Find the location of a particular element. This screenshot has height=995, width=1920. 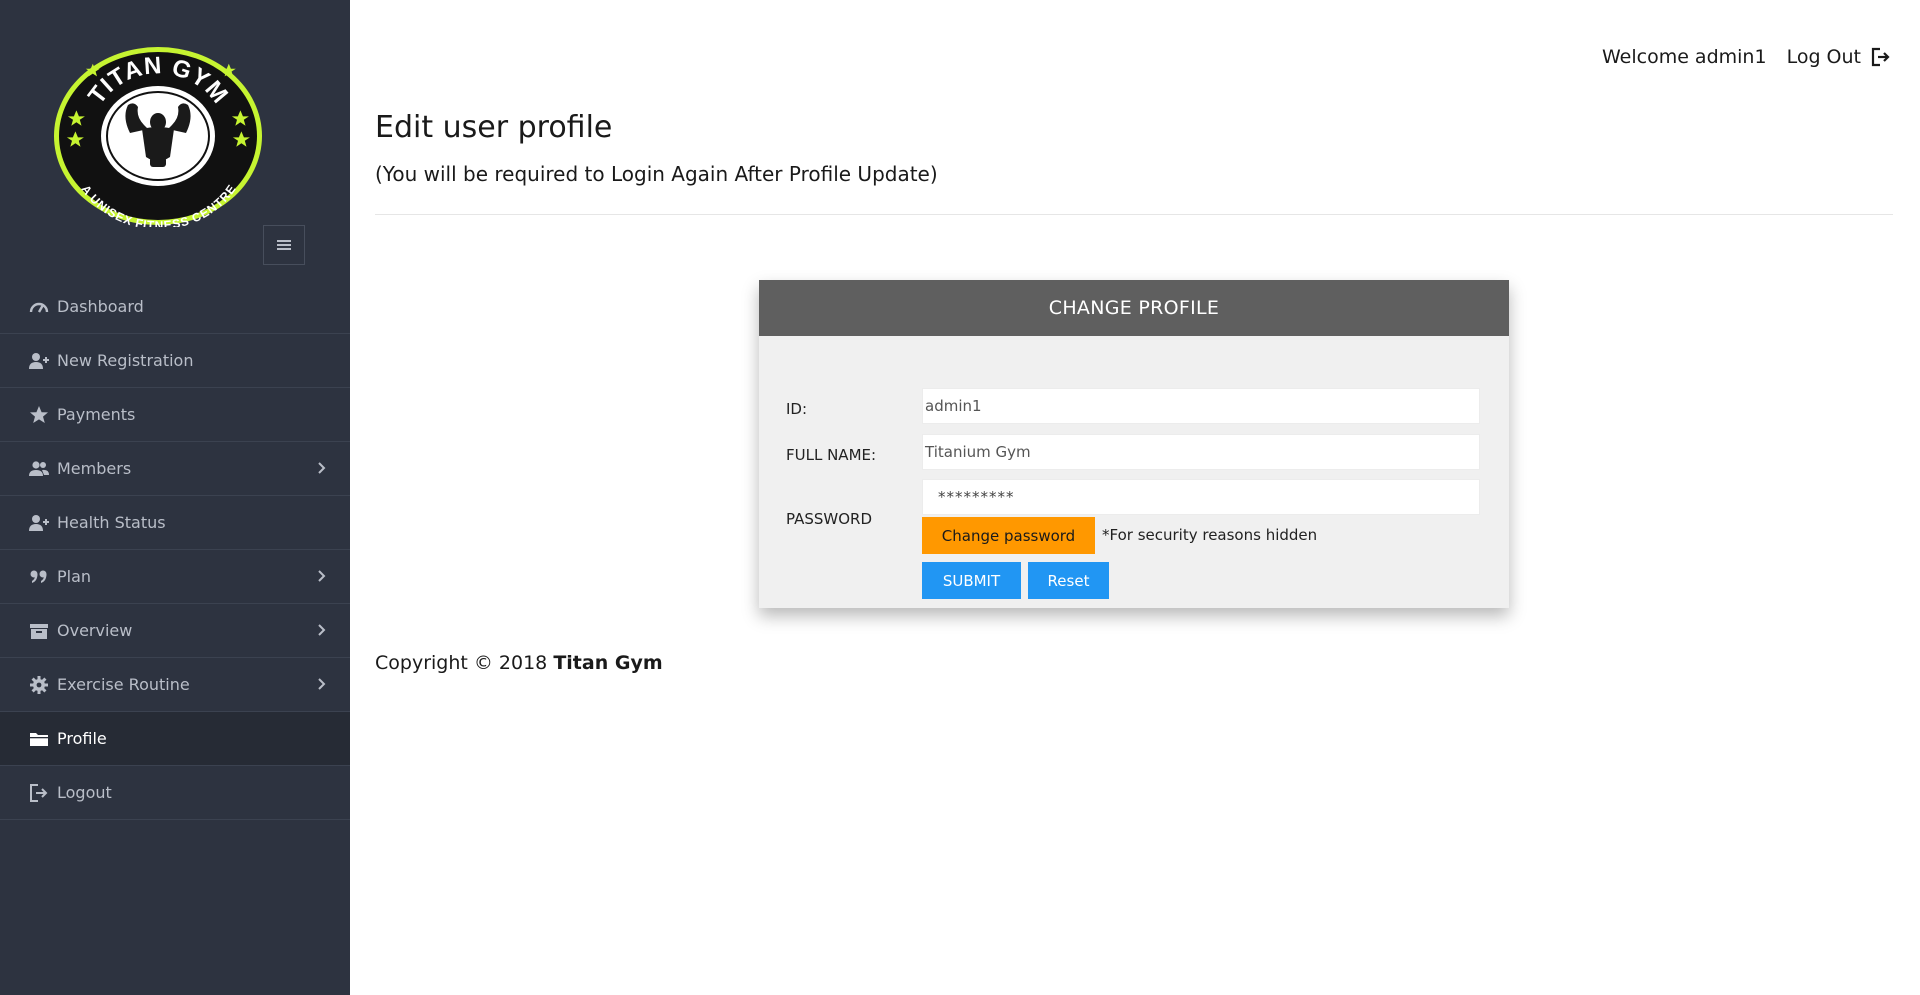

sidebar-item-dashboard: Dashboard is located at coordinates (175, 307).